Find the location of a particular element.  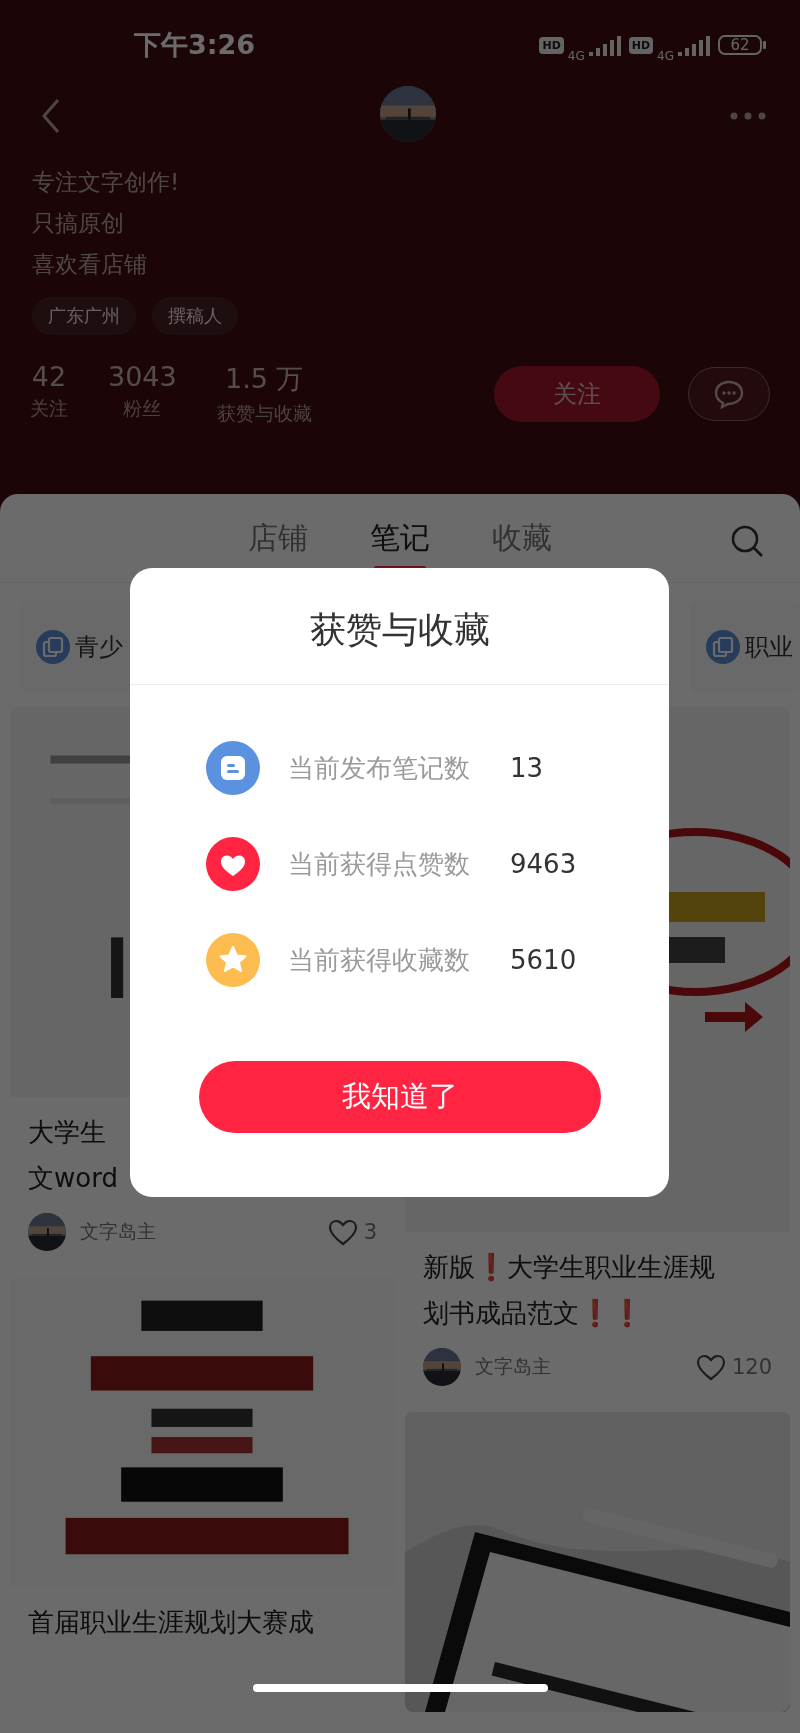

bio-line: 喜欢看店铺 is located at coordinates (89, 264).